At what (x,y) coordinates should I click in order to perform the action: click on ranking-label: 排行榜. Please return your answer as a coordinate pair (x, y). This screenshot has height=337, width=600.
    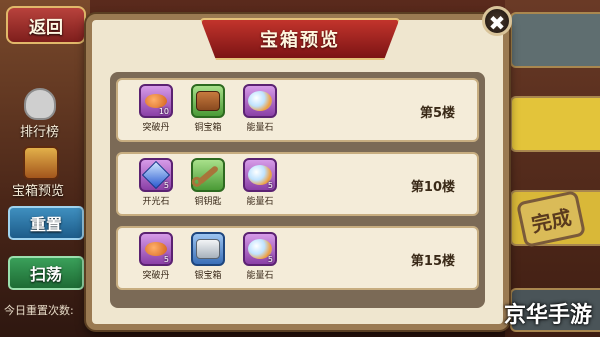
    Looking at the image, I should click on (39, 130).